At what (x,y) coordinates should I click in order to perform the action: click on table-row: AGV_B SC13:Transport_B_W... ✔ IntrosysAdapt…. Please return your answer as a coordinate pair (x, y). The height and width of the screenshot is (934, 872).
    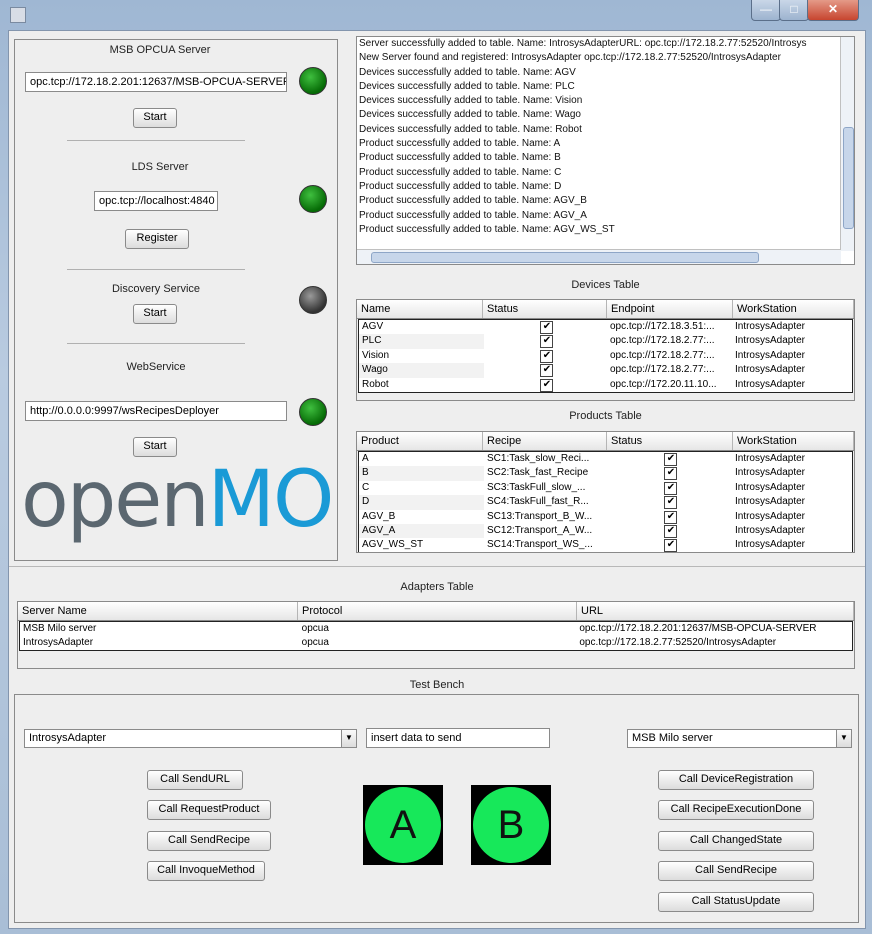
    Looking at the image, I should click on (605, 516).